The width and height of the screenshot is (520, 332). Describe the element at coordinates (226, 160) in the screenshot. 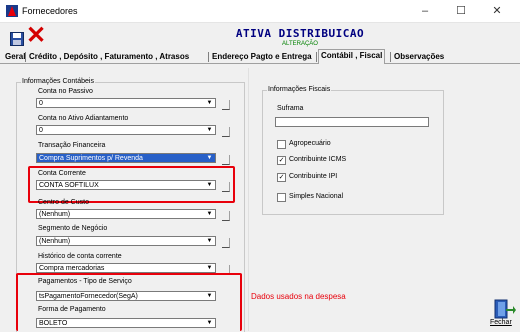

I see `transacao-ellipsis-button` at that location.